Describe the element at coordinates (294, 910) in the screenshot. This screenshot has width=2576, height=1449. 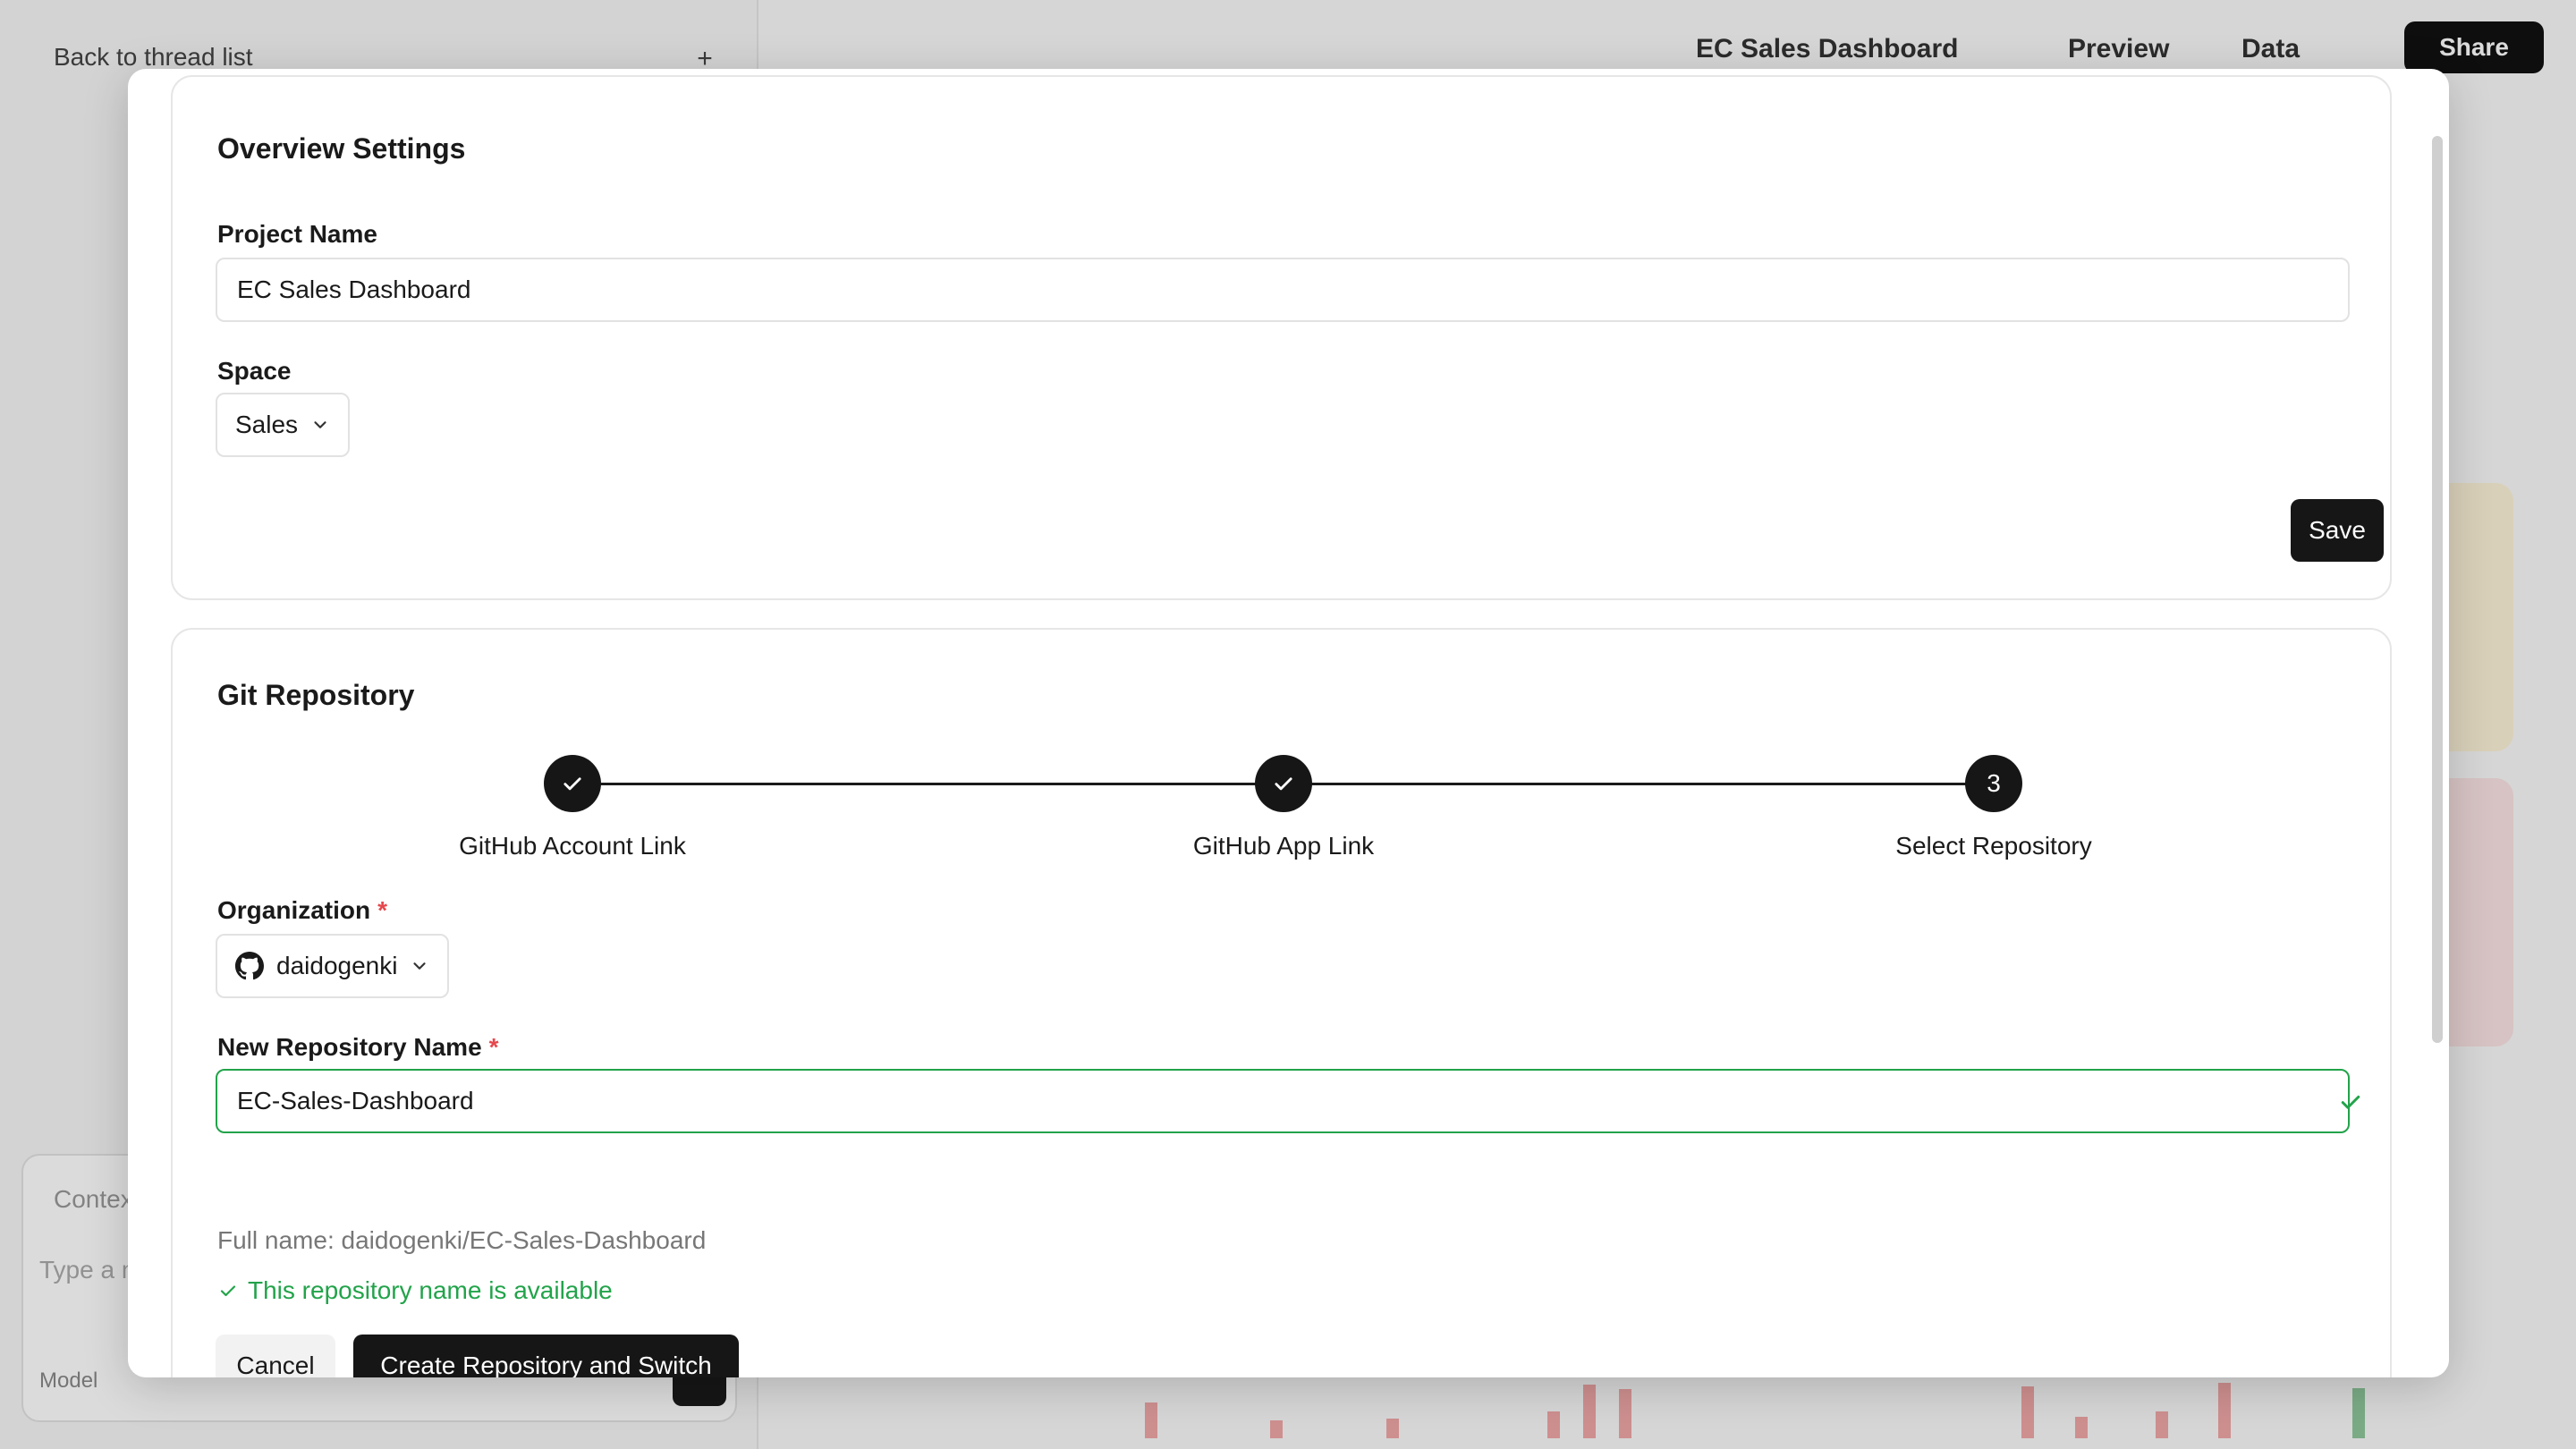
I see `organization-label-text: Organization` at that location.